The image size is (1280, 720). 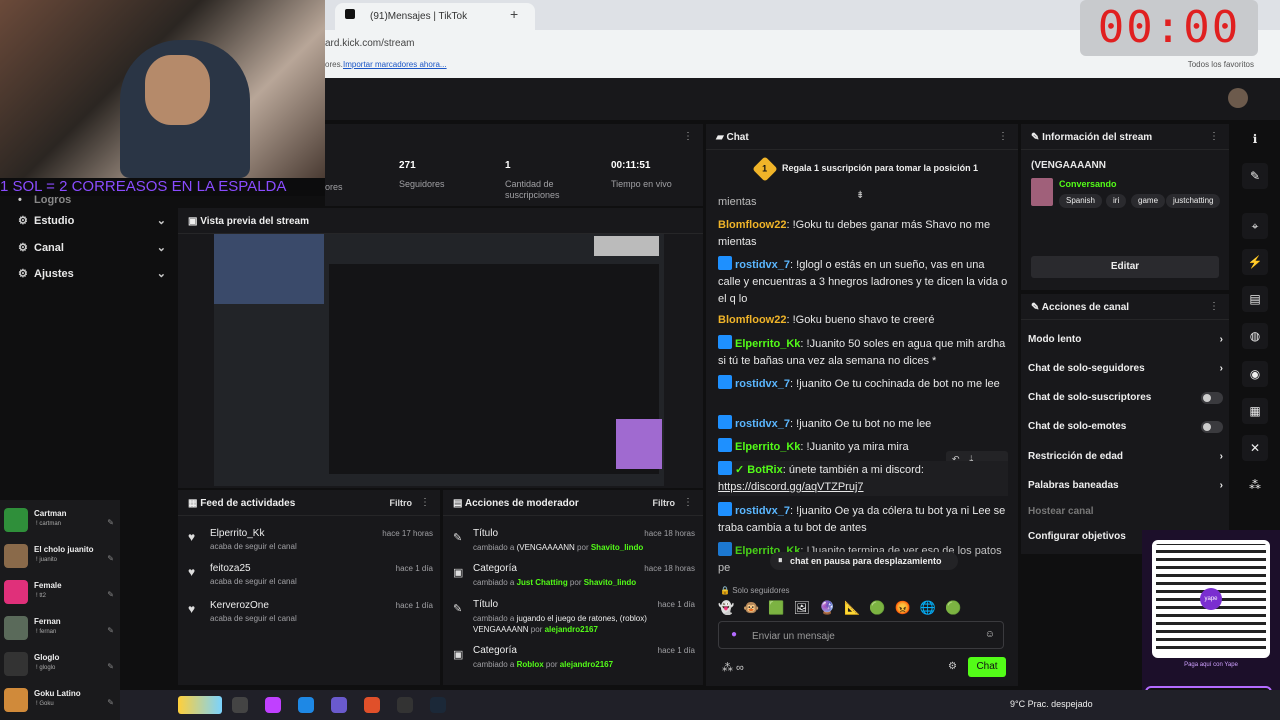 I want to click on mod-kind: Título, so click(x=486, y=533).